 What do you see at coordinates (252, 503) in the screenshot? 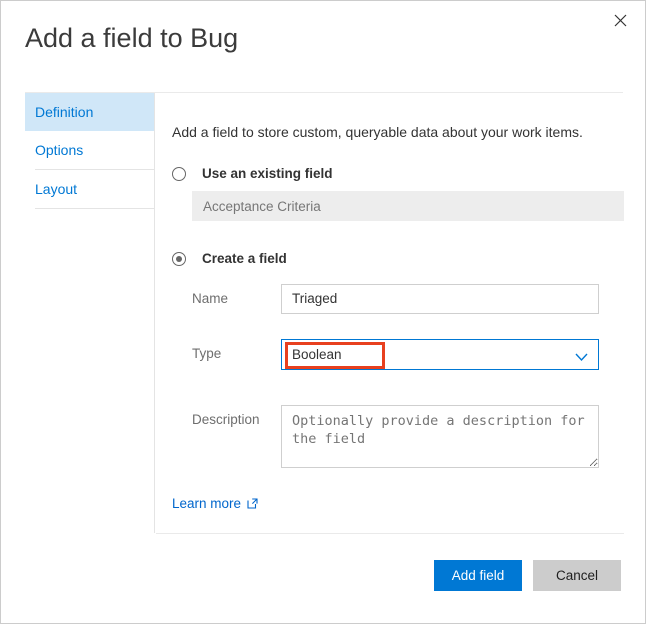
I see `external-link-icon` at bounding box center [252, 503].